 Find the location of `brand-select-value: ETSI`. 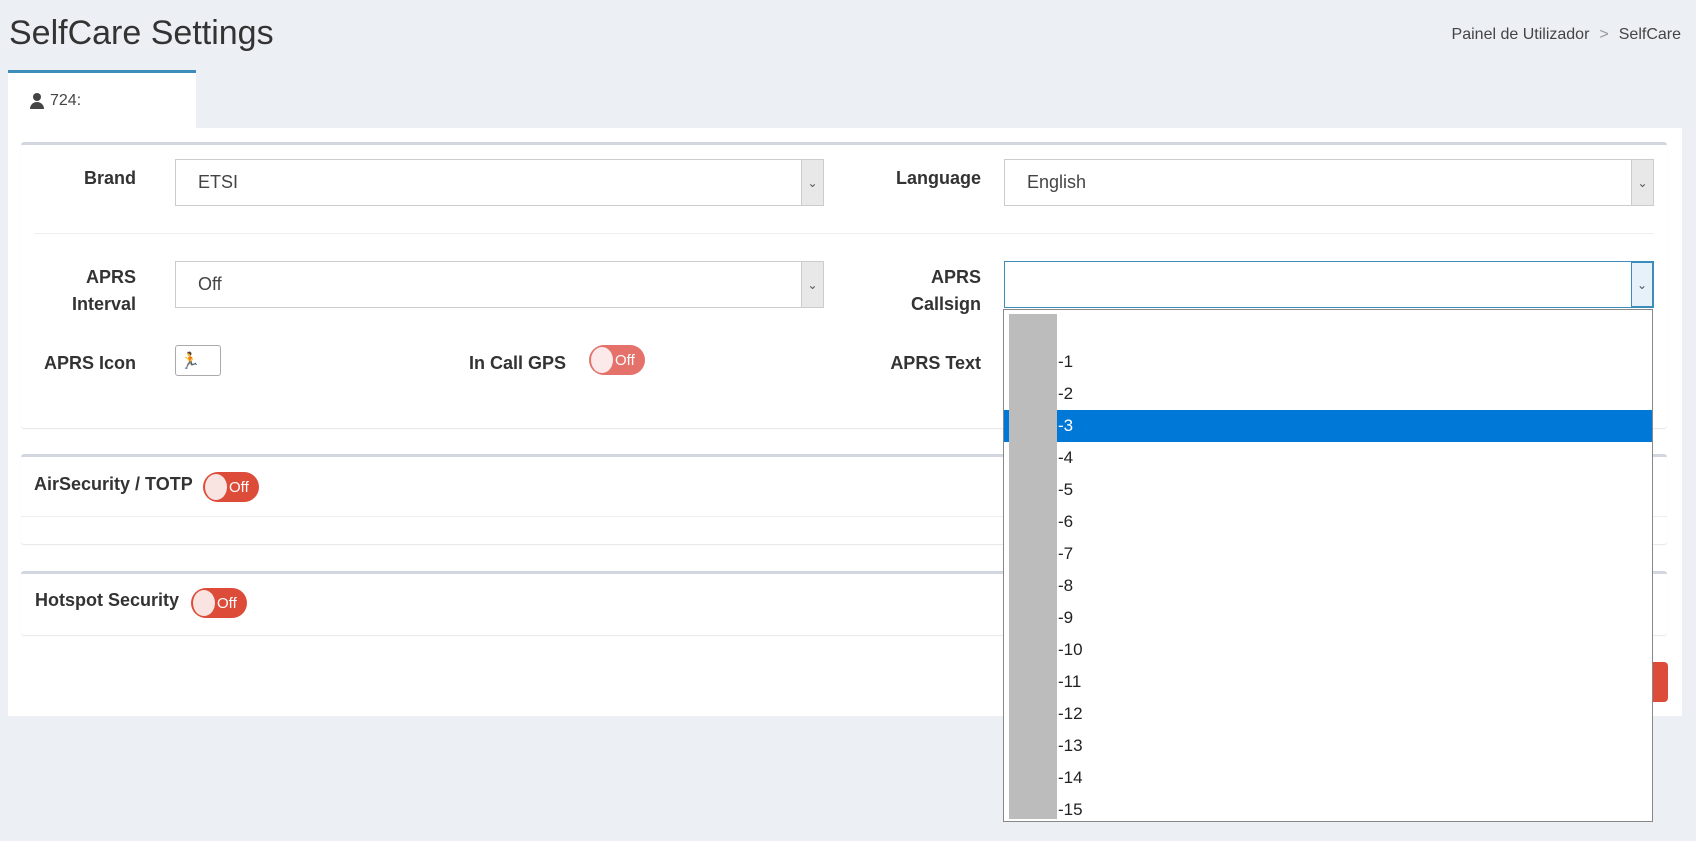

brand-select-value: ETSI is located at coordinates (218, 182).